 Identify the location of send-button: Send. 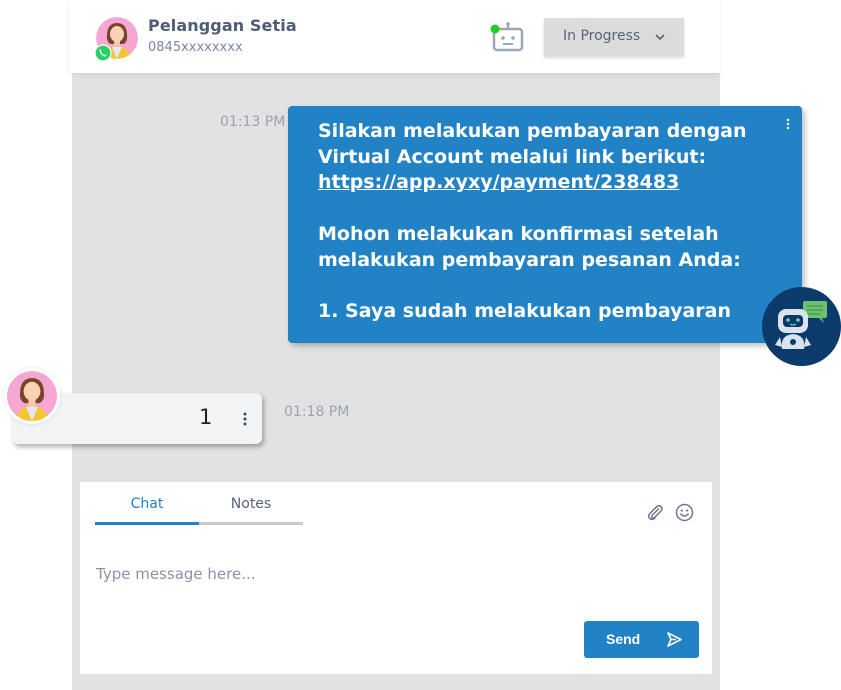
(641, 639).